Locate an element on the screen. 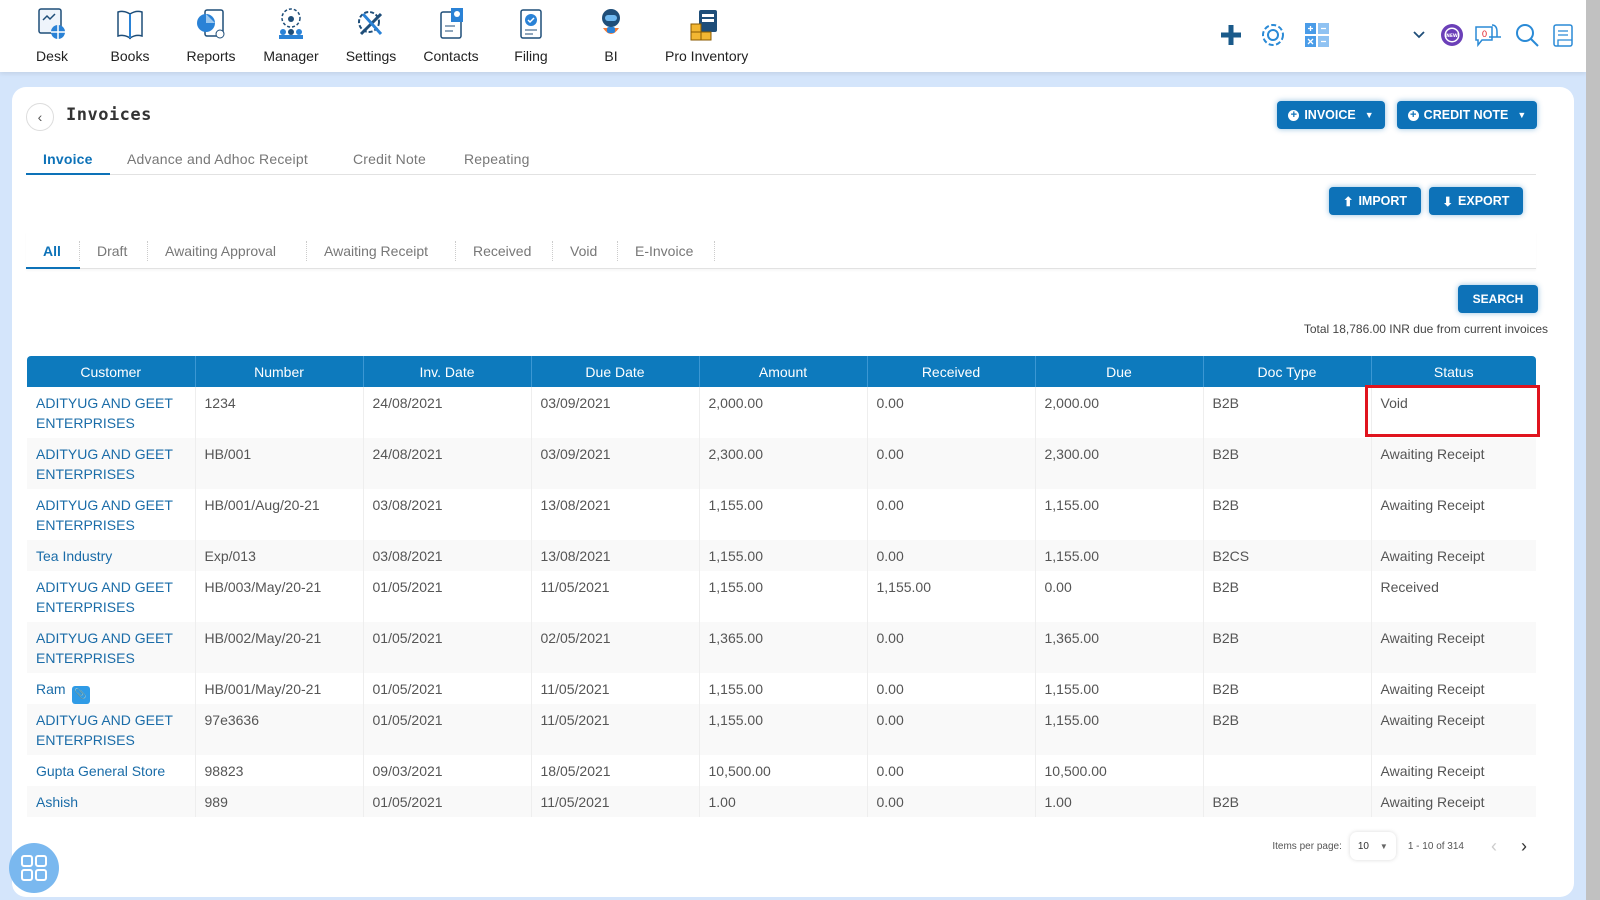  tab-advance-adhoc-receipt: Advance and Adhoc Receipt is located at coordinates (217, 159).